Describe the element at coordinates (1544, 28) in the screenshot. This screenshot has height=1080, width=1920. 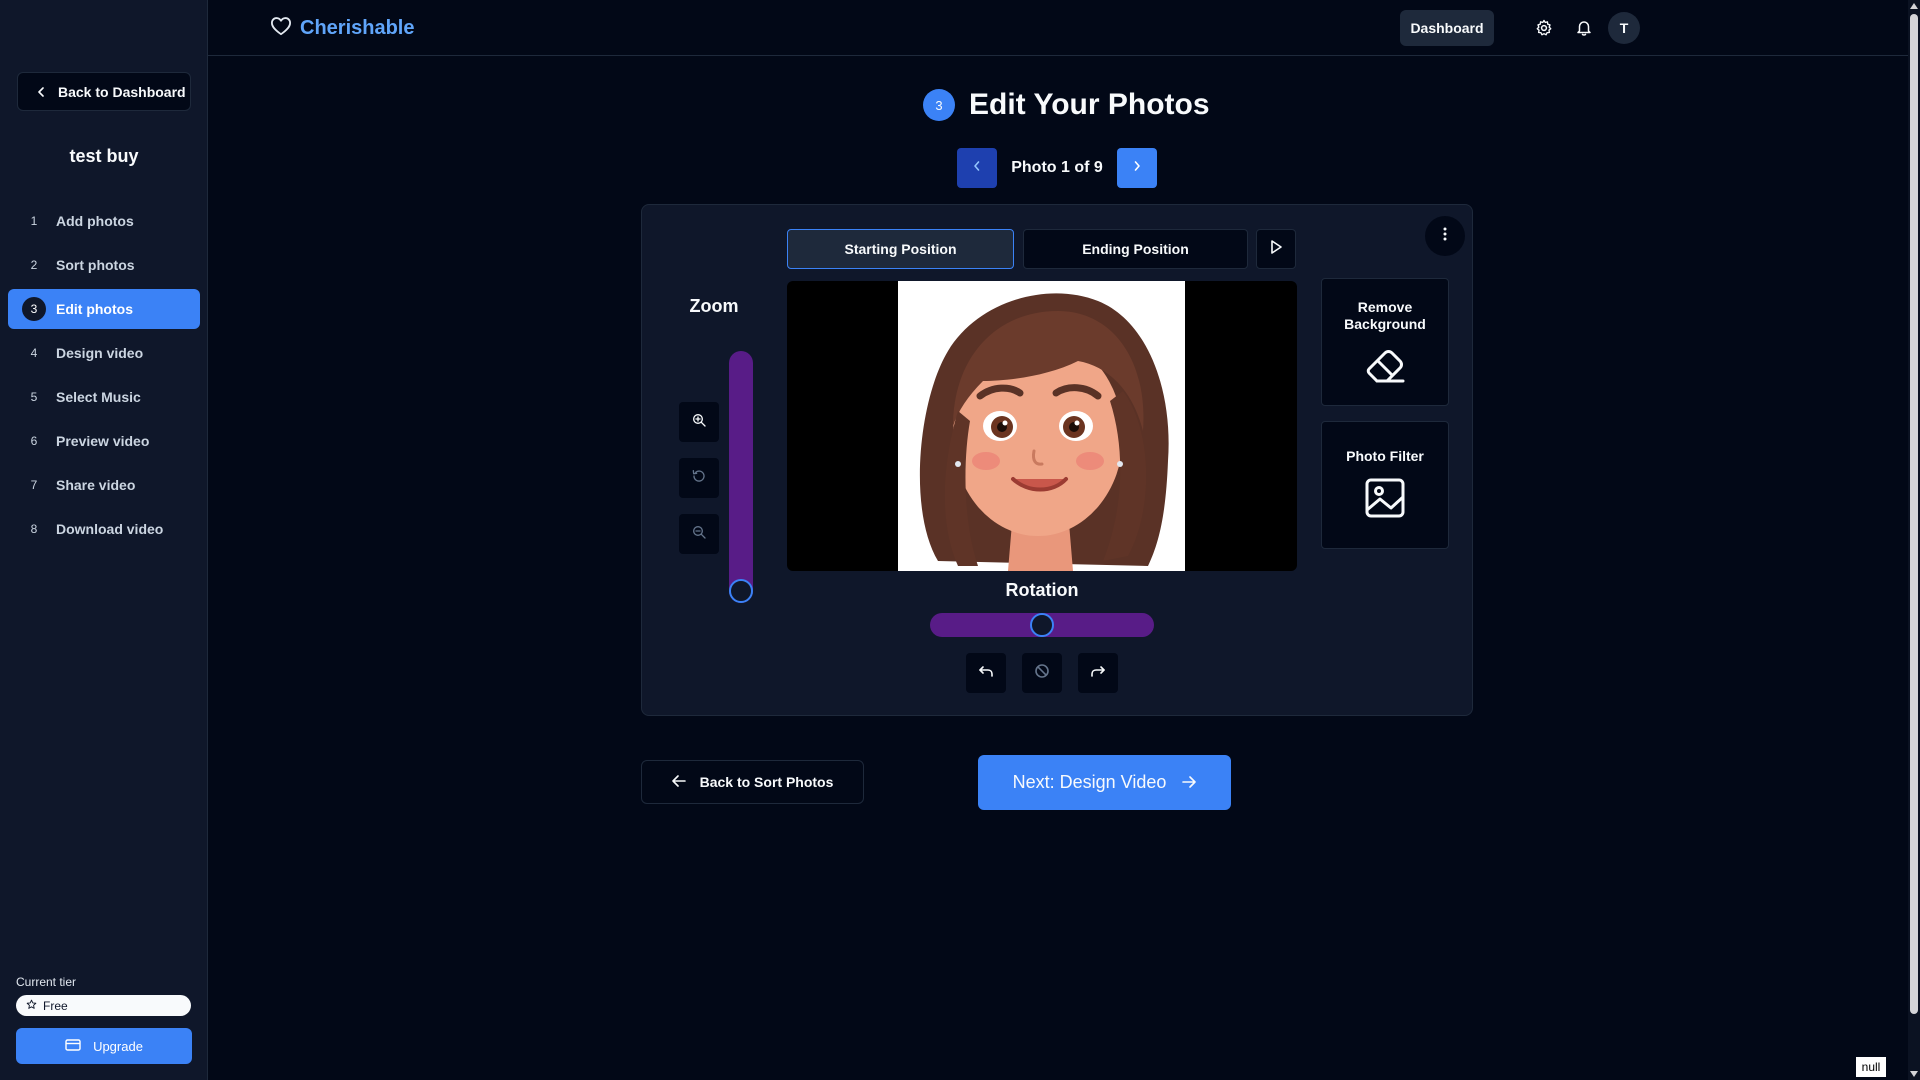
I see `gear-icon` at that location.